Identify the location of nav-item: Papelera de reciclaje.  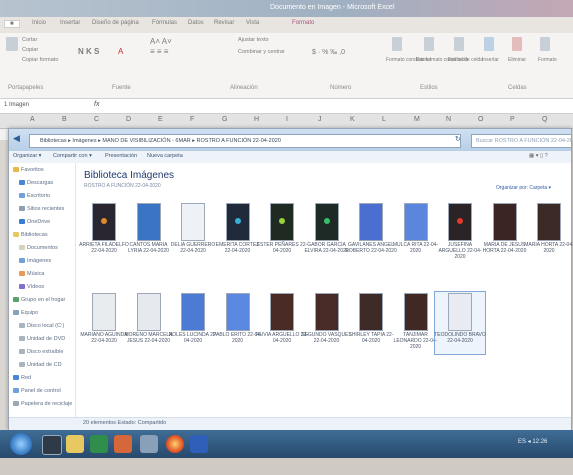
(42, 404).